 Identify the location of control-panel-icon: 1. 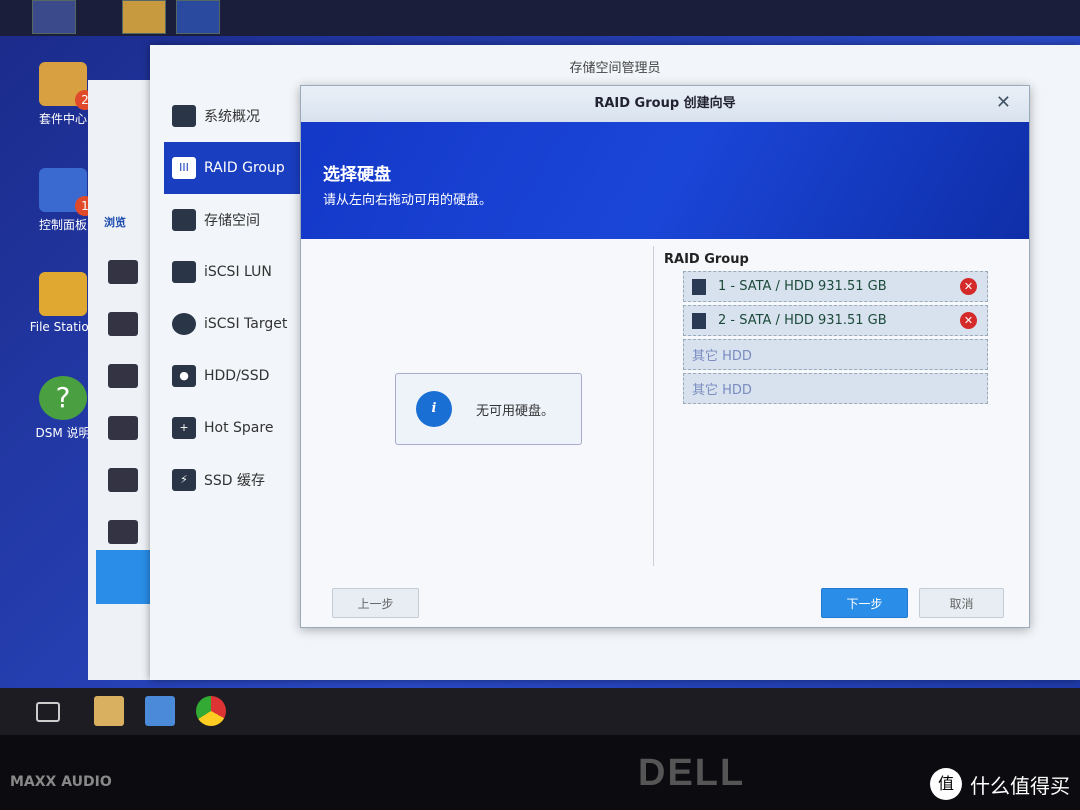
(67, 192).